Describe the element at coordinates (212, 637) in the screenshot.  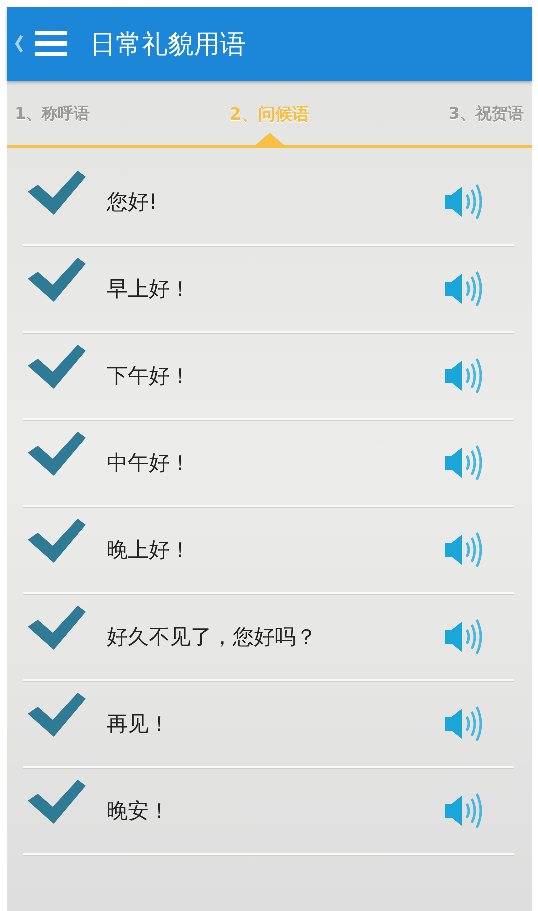
I see `phrase-text: 好久不见了，您好吗？` at that location.